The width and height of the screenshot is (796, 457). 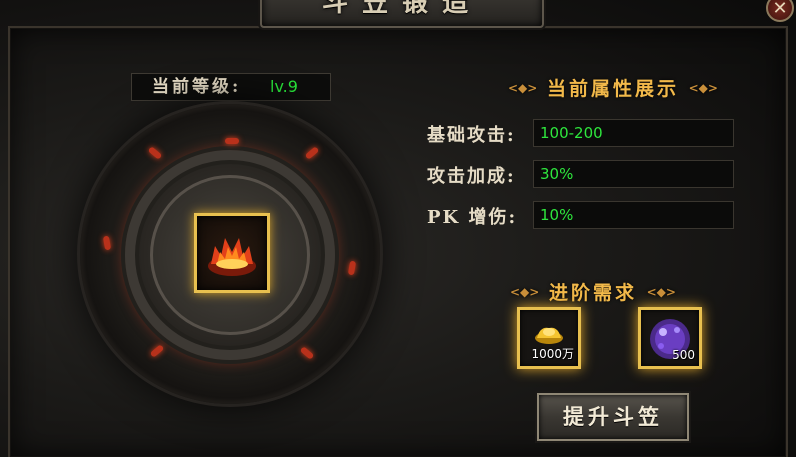 What do you see at coordinates (571, 133) in the screenshot?
I see `stat-value: 100-200` at bounding box center [571, 133].